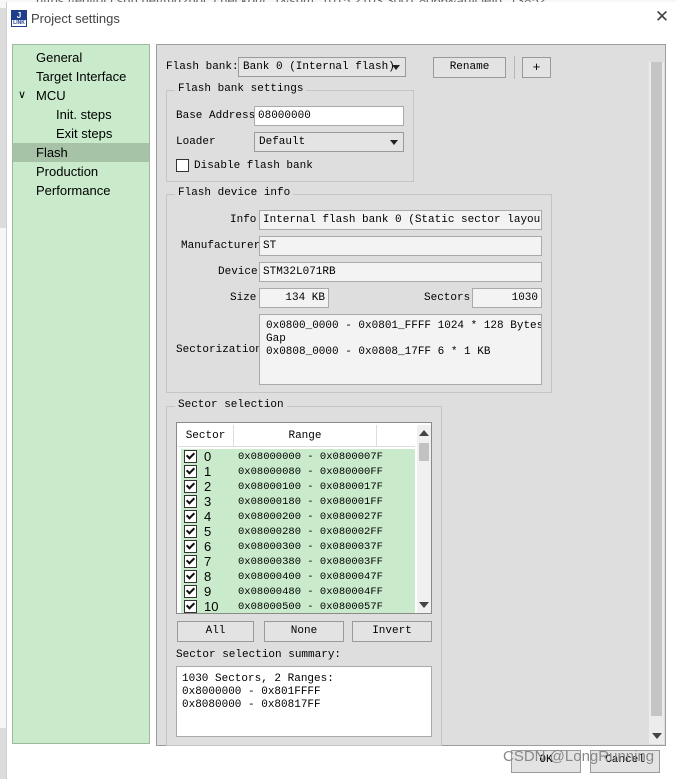  I want to click on sector-table-scrollbar, so click(424, 519).